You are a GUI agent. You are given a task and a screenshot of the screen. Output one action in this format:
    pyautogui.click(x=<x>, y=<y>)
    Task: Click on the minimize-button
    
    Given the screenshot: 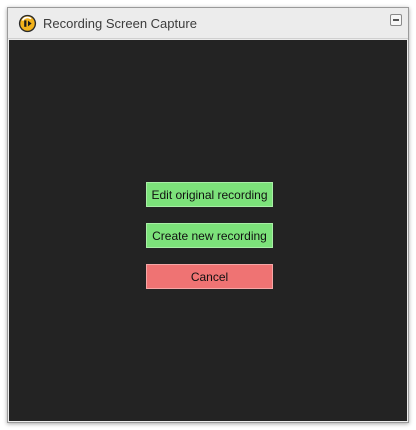 What is the action you would take?
    pyautogui.click(x=396, y=20)
    